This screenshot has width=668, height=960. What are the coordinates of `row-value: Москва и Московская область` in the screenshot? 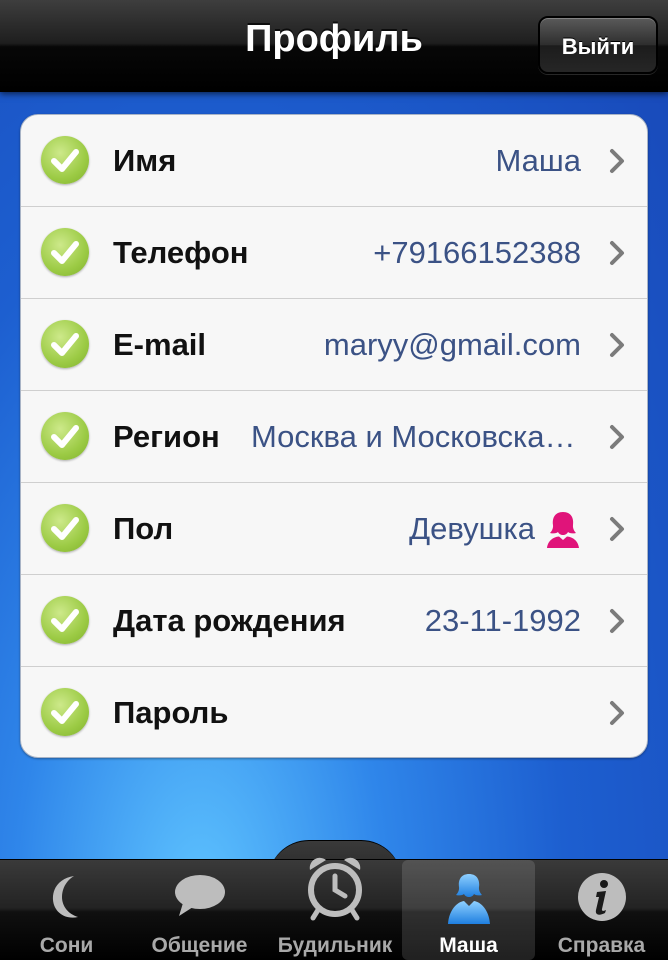 It's located at (416, 436).